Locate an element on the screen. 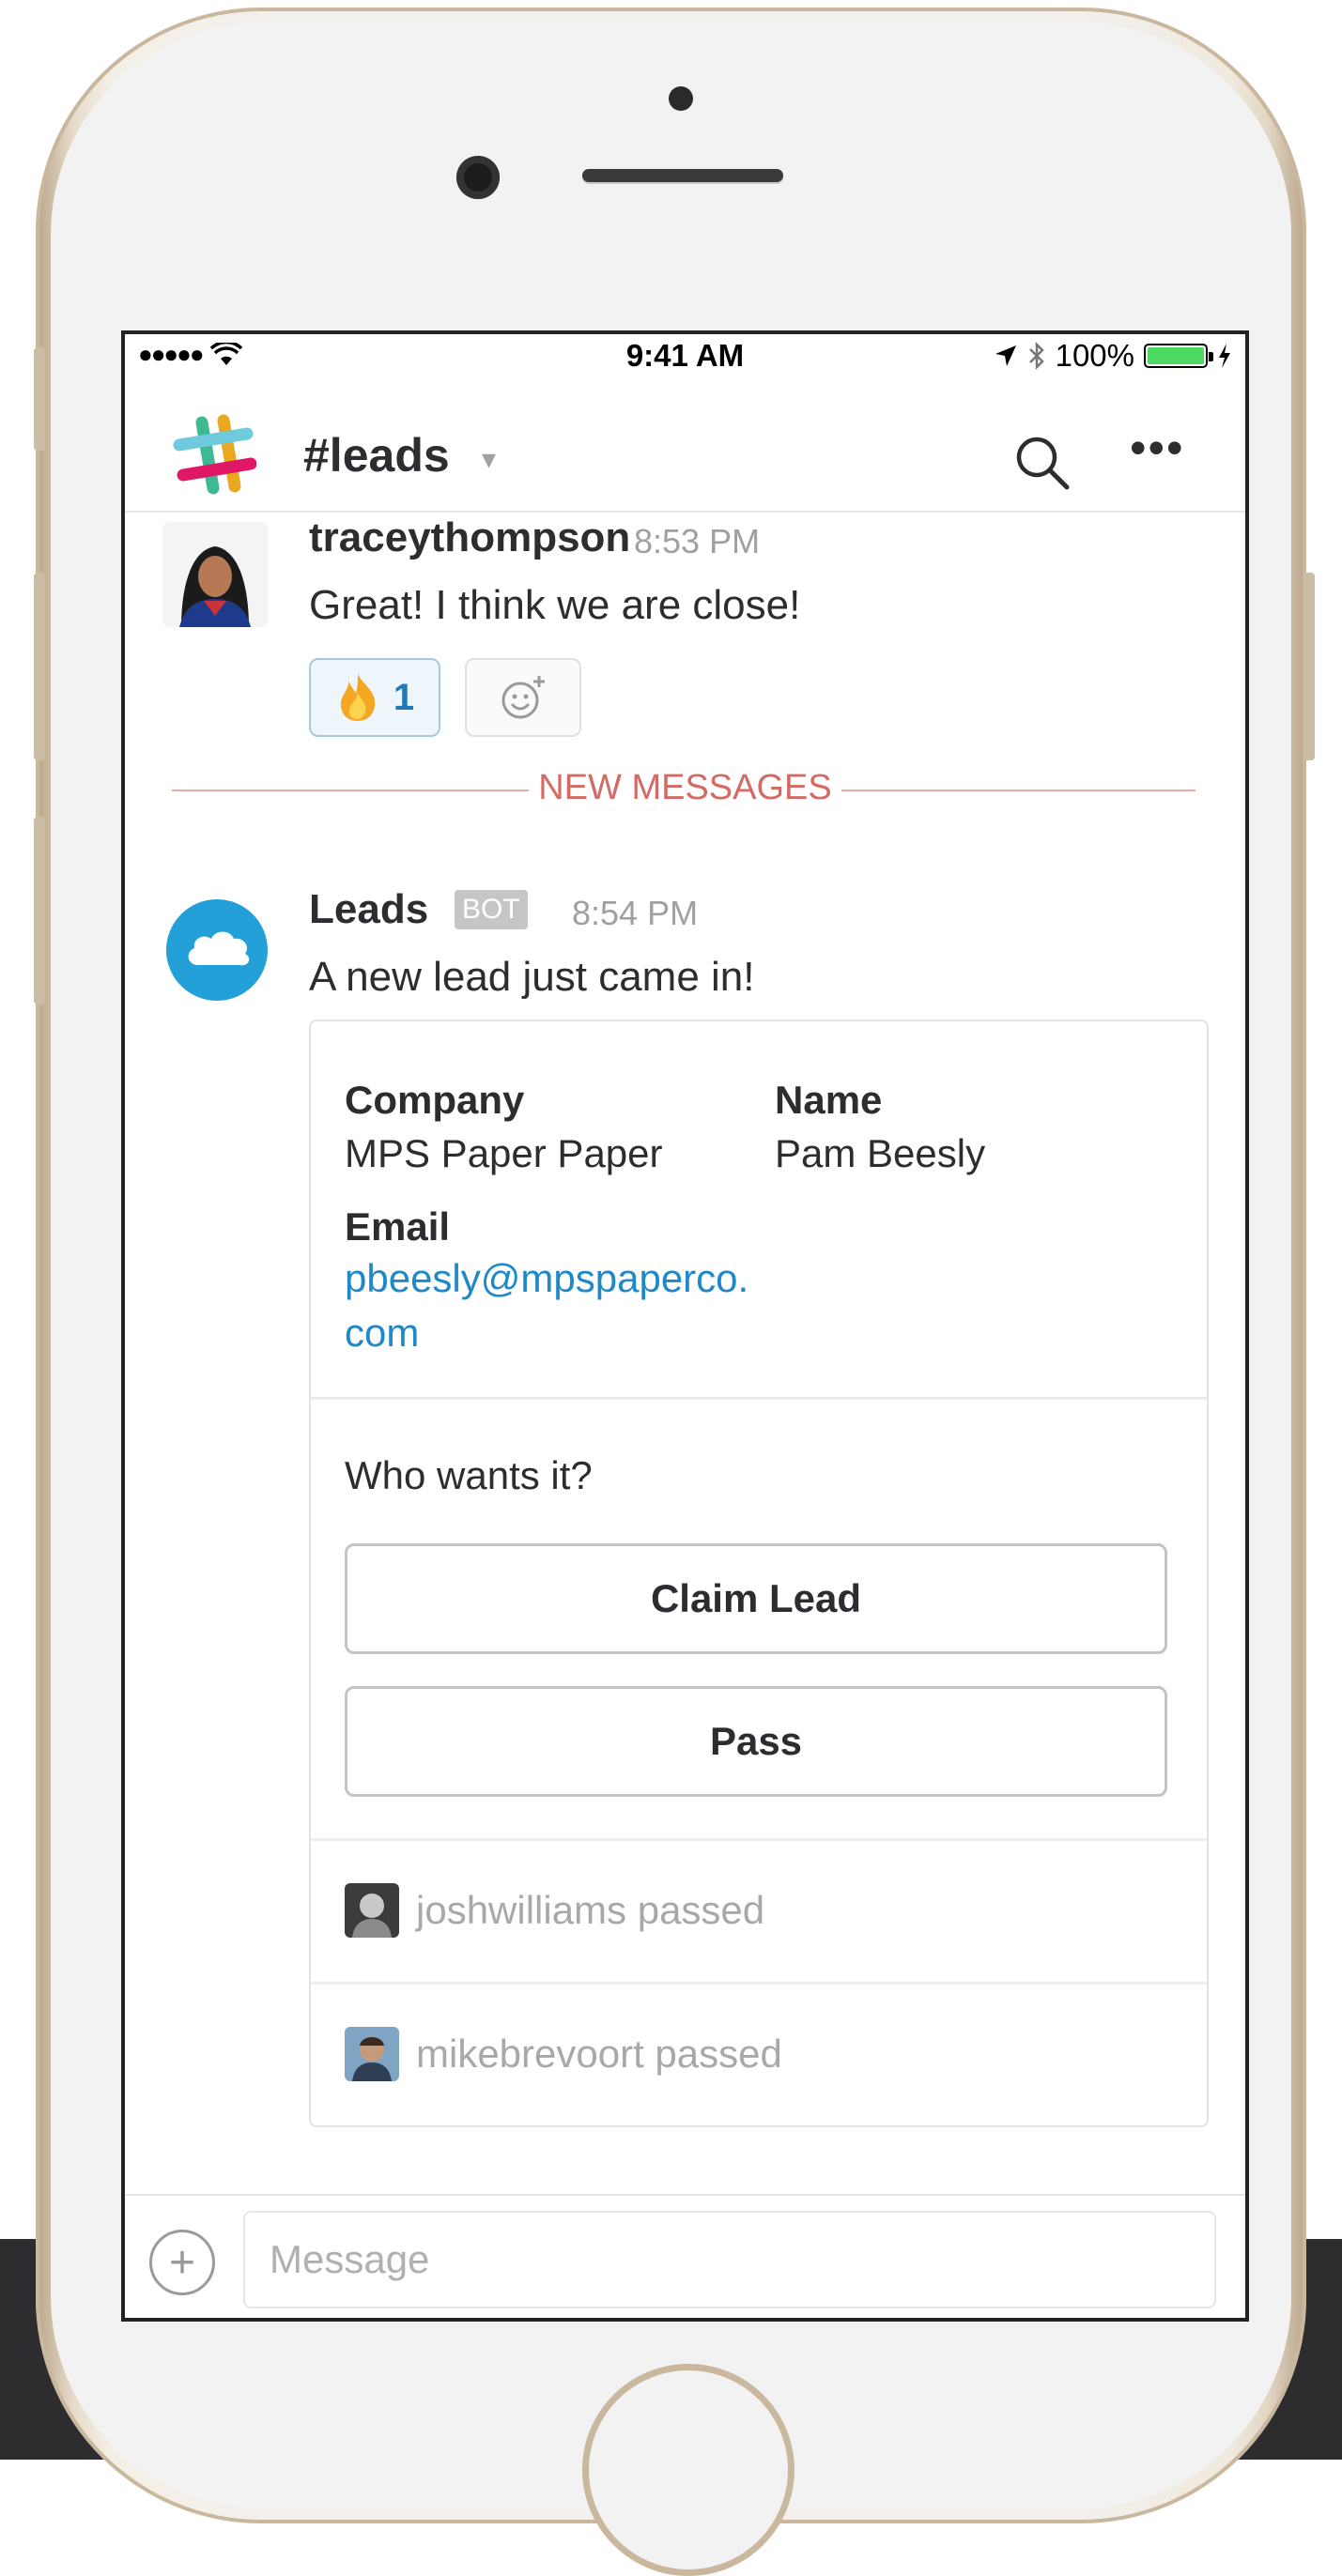  claim-lead-button: Claim Lead is located at coordinates (756, 1598).